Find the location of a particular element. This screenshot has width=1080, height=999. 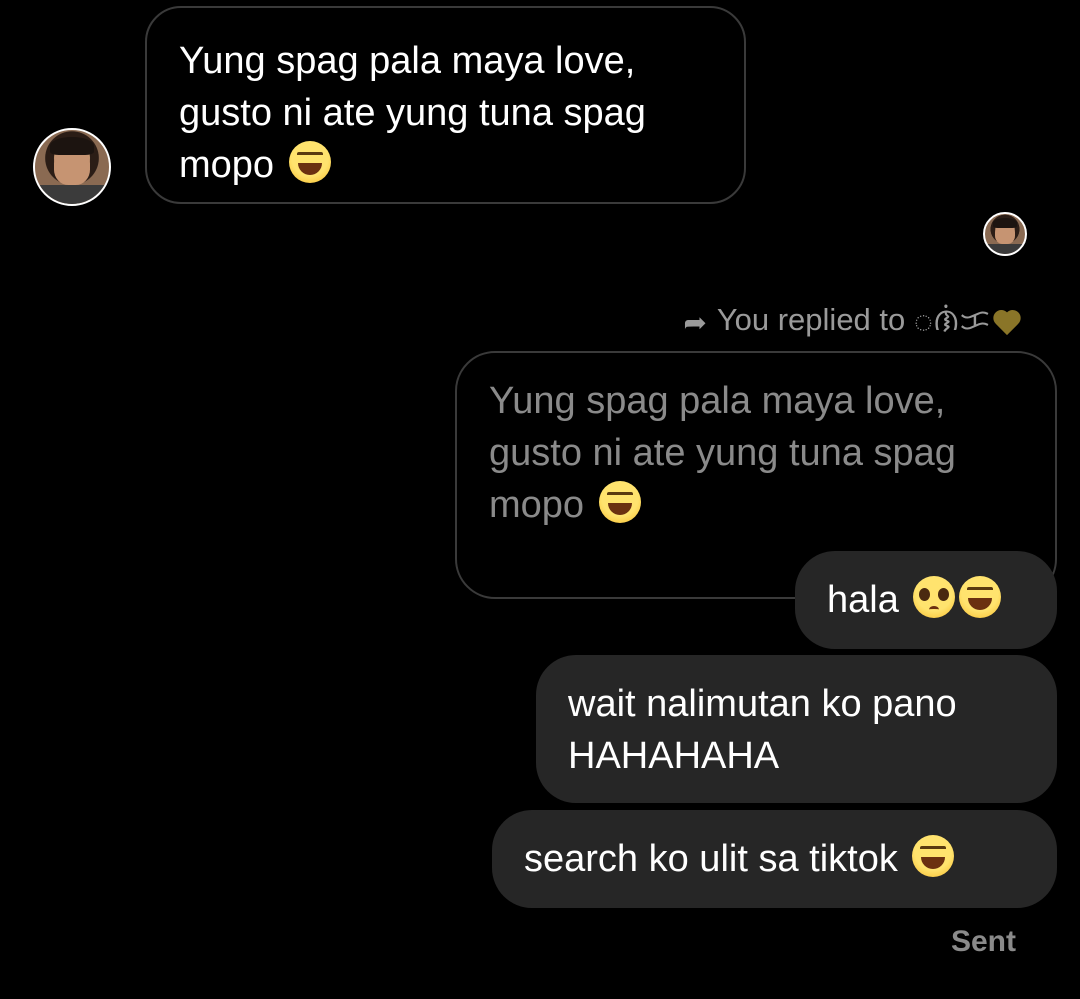

outgoing-message-bubble: hala is located at coordinates (926, 600).